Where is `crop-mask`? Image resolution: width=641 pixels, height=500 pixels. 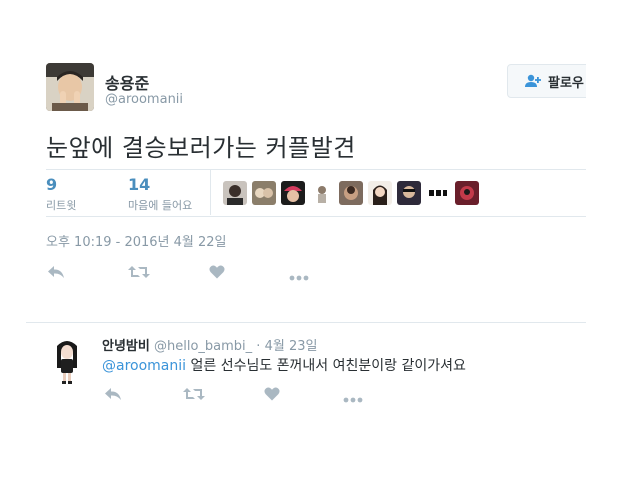 crop-mask is located at coordinates (613, 250).